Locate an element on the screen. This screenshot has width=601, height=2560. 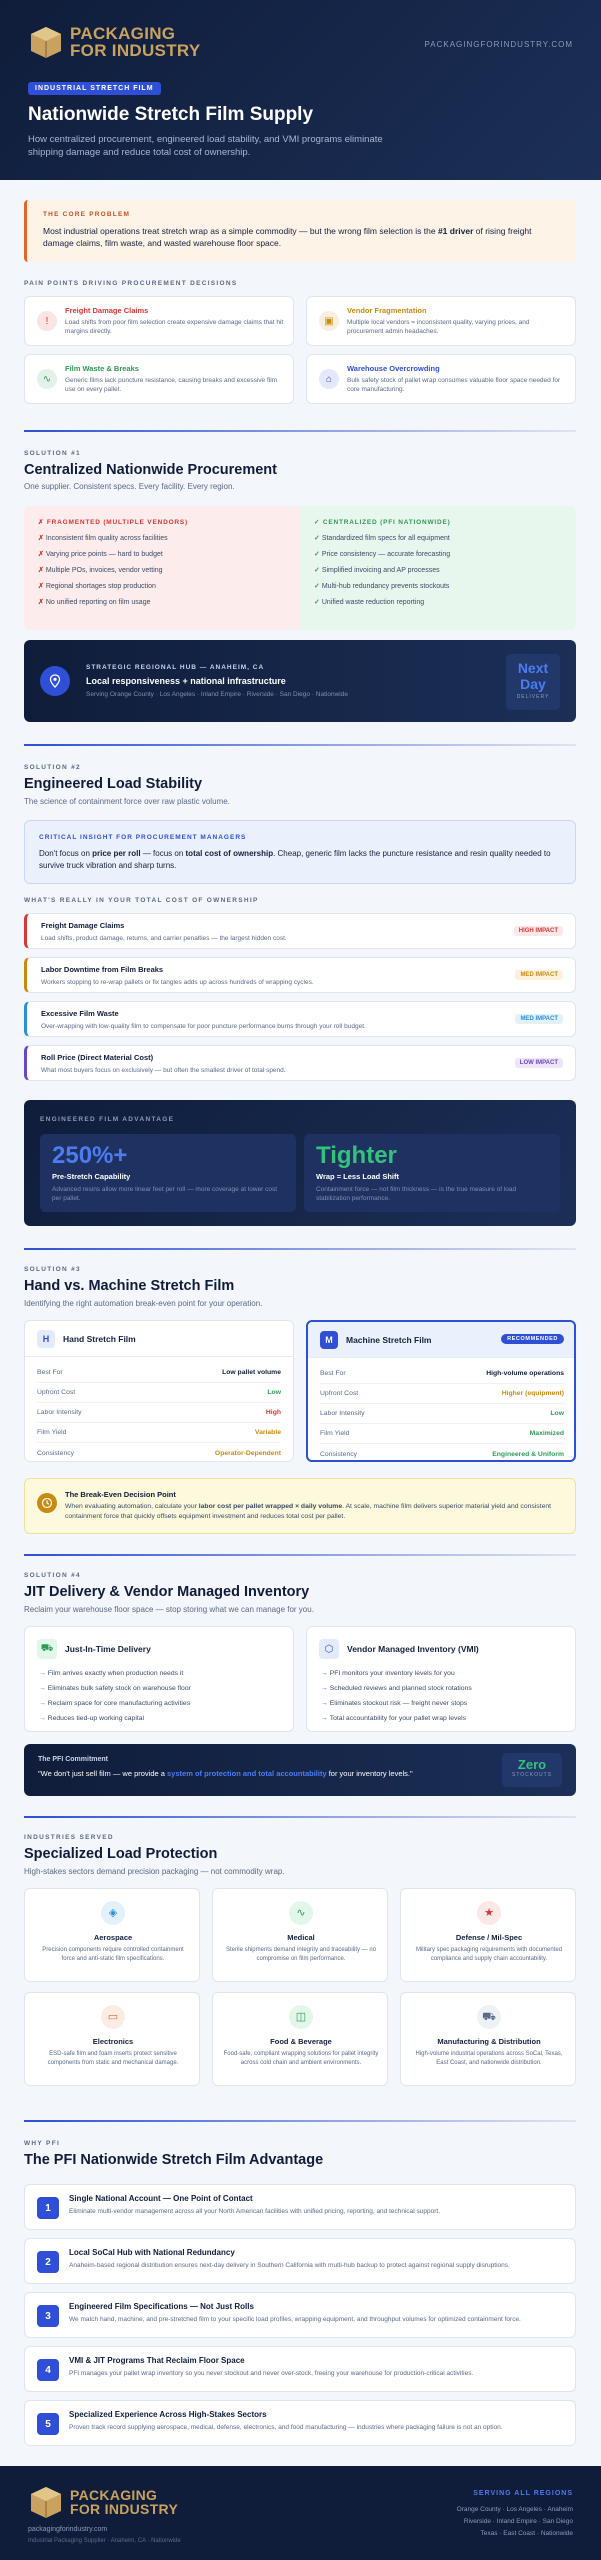
comparison-label: Film Yield is located at coordinates (52, 1432).